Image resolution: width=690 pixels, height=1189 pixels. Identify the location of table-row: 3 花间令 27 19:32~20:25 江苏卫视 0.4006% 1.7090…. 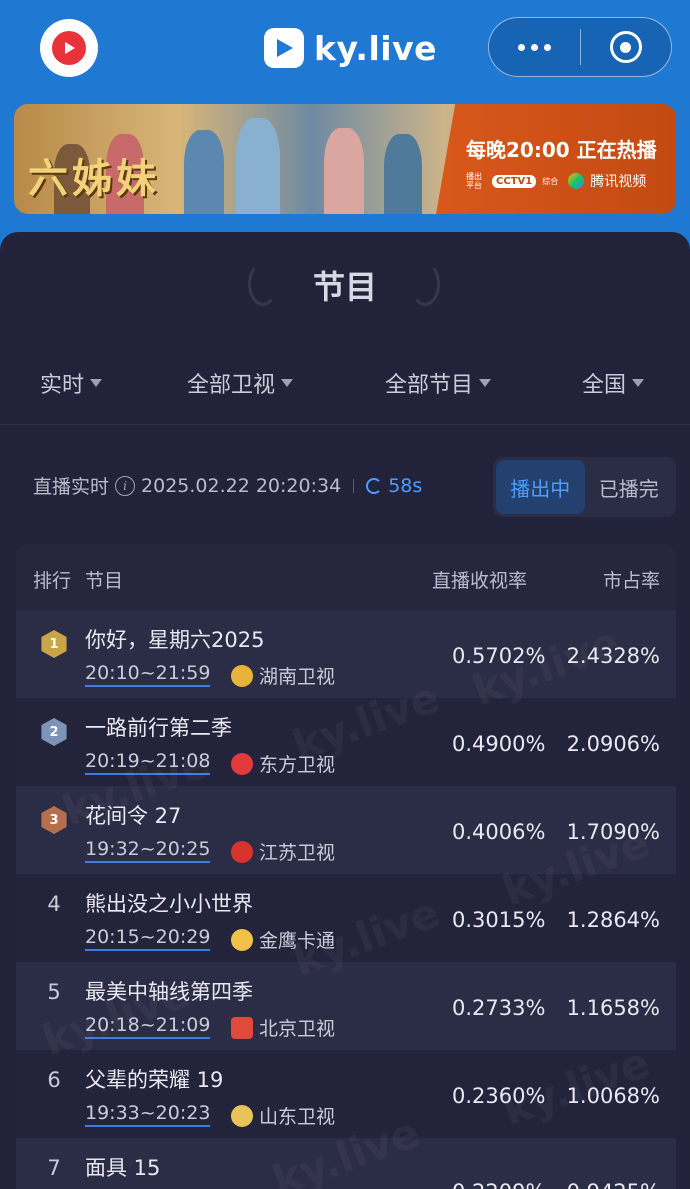
(346, 830).